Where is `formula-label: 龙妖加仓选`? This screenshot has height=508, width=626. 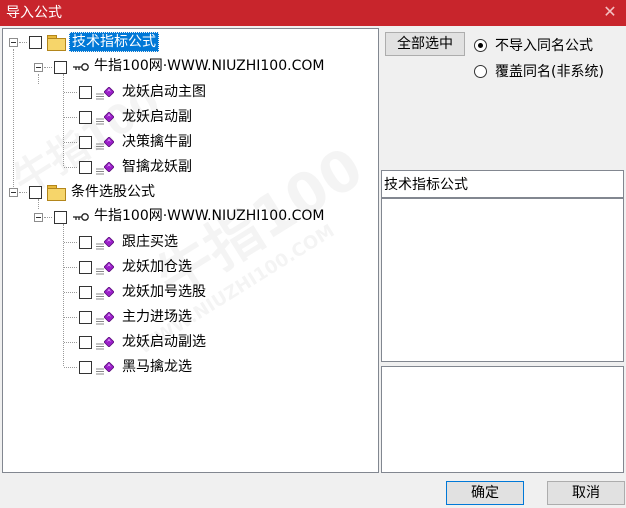
formula-label: 龙妖加仓选 is located at coordinates (157, 267).